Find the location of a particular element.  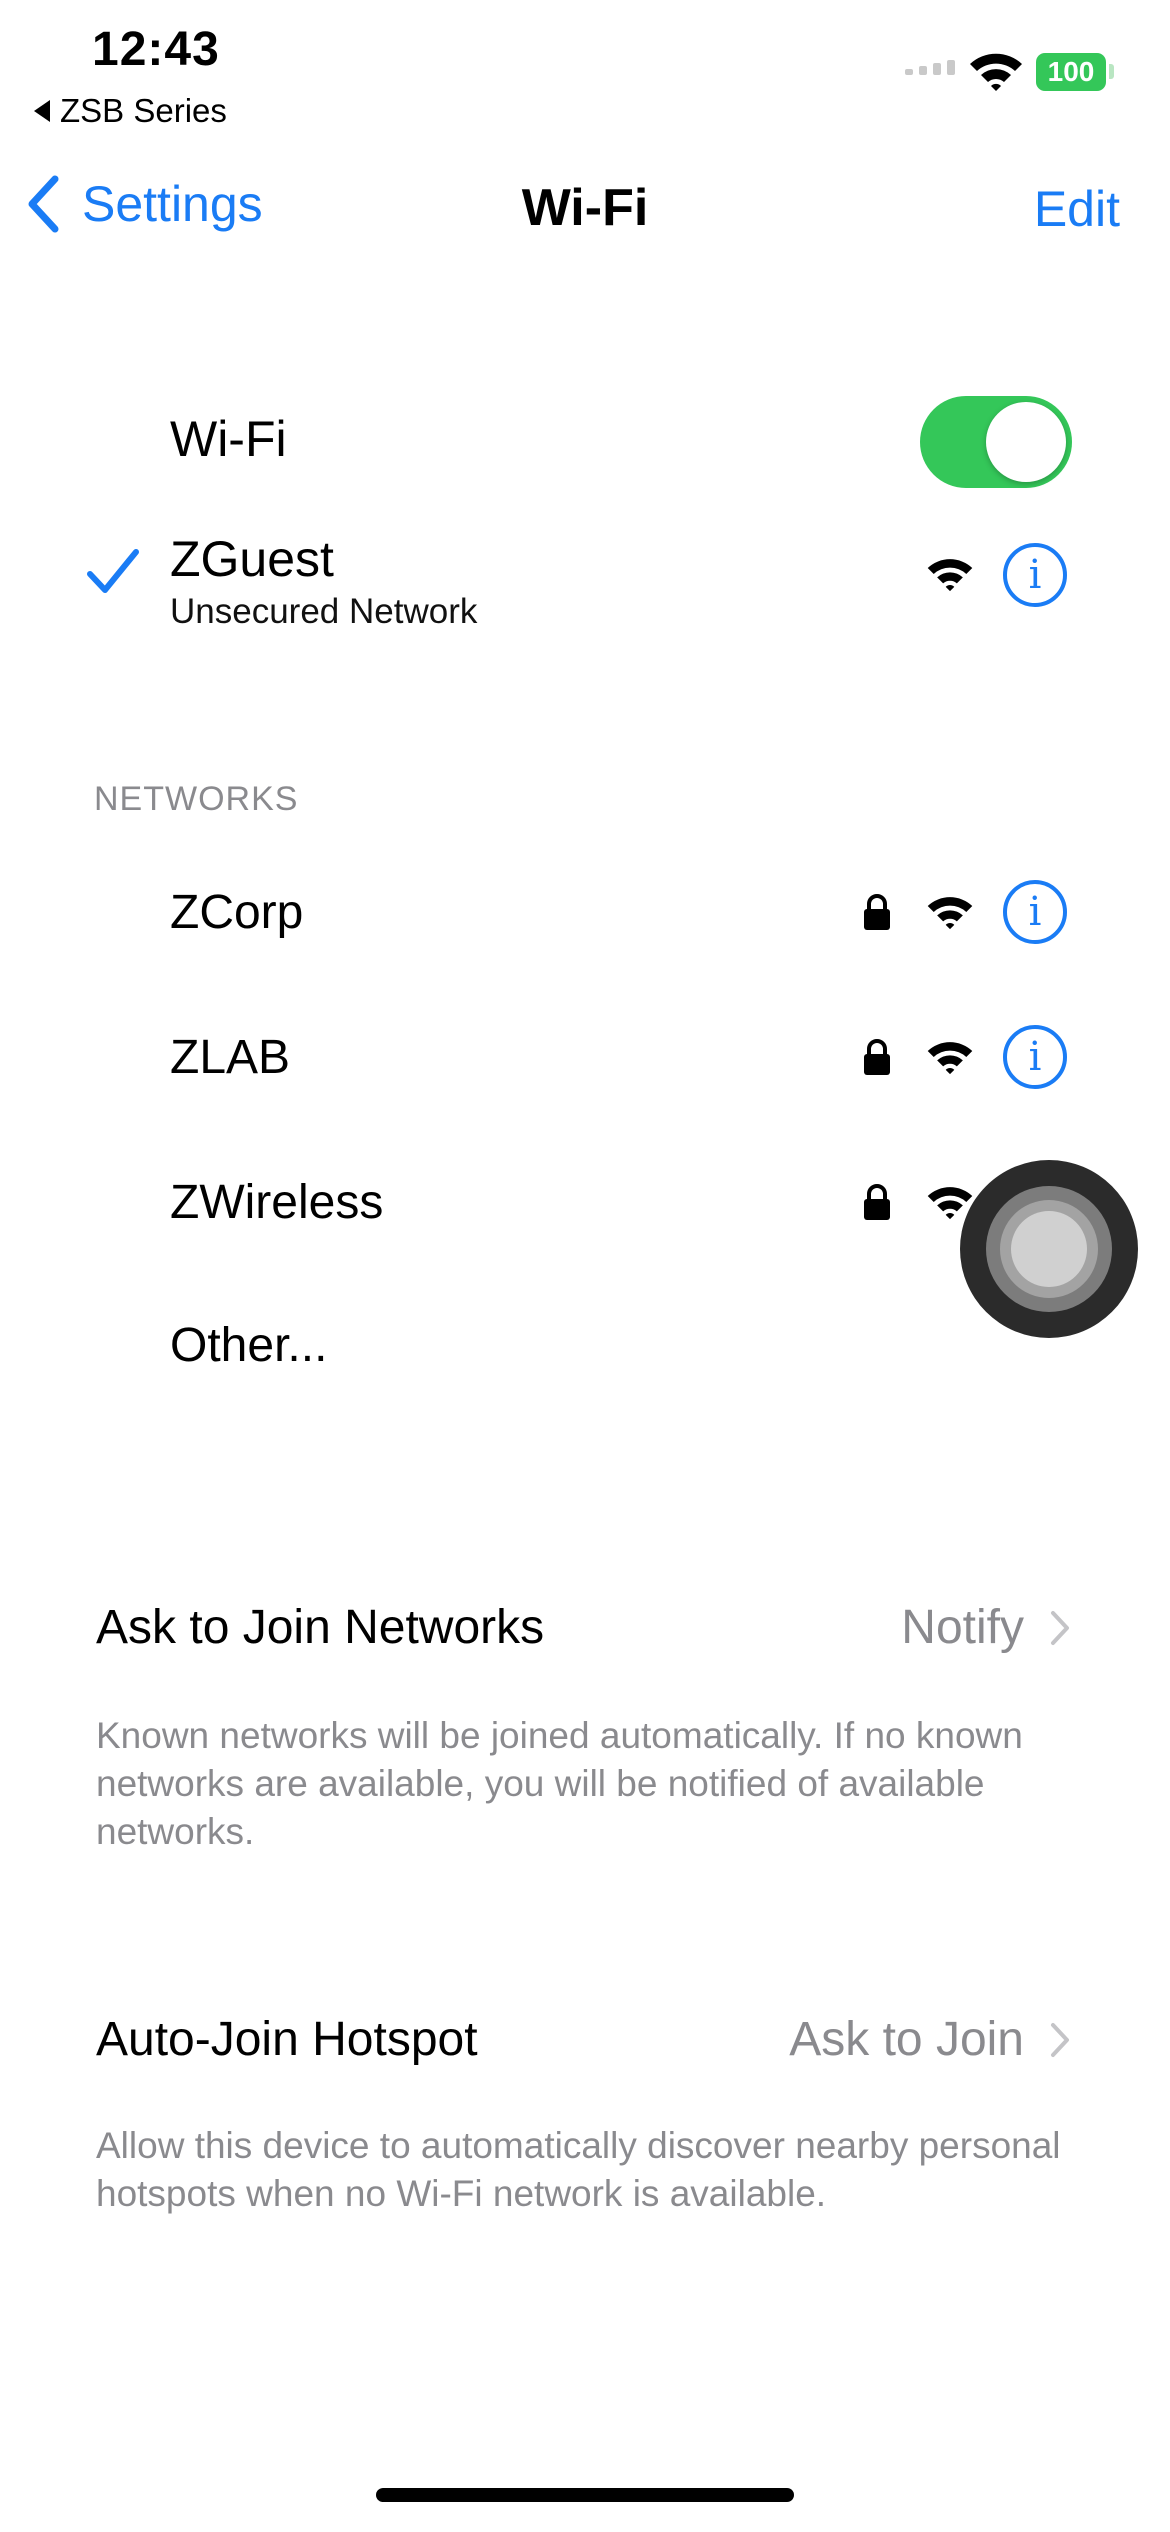

wifi-label: Wi-Fi is located at coordinates (228, 439).